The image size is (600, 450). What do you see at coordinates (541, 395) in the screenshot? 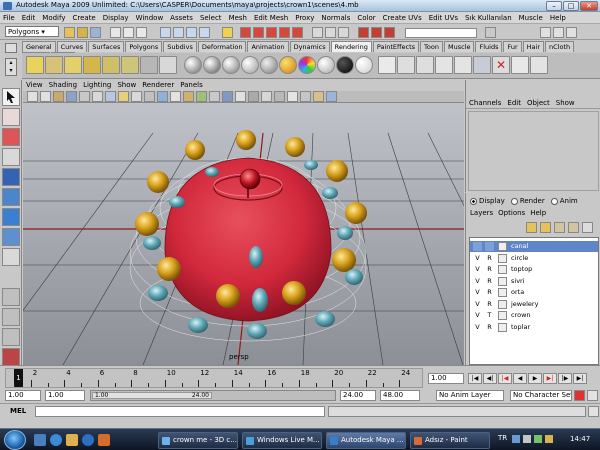
I see `character-set-select: No Character Set` at bounding box center [541, 395].